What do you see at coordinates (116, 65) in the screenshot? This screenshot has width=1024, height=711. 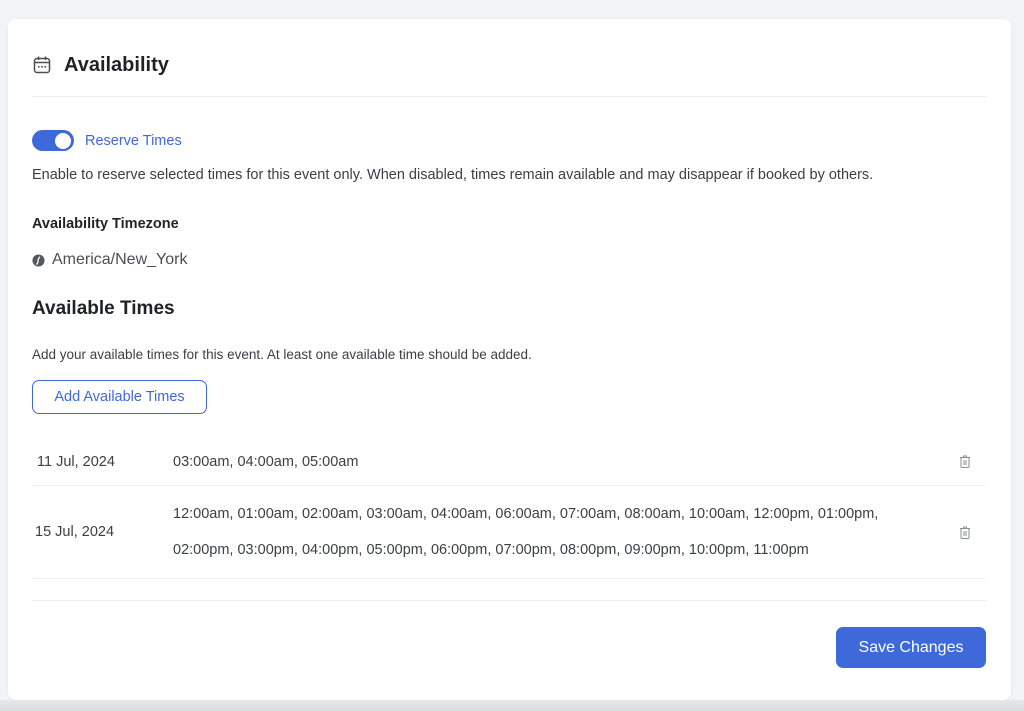 I see `page-title: Availability` at bounding box center [116, 65].